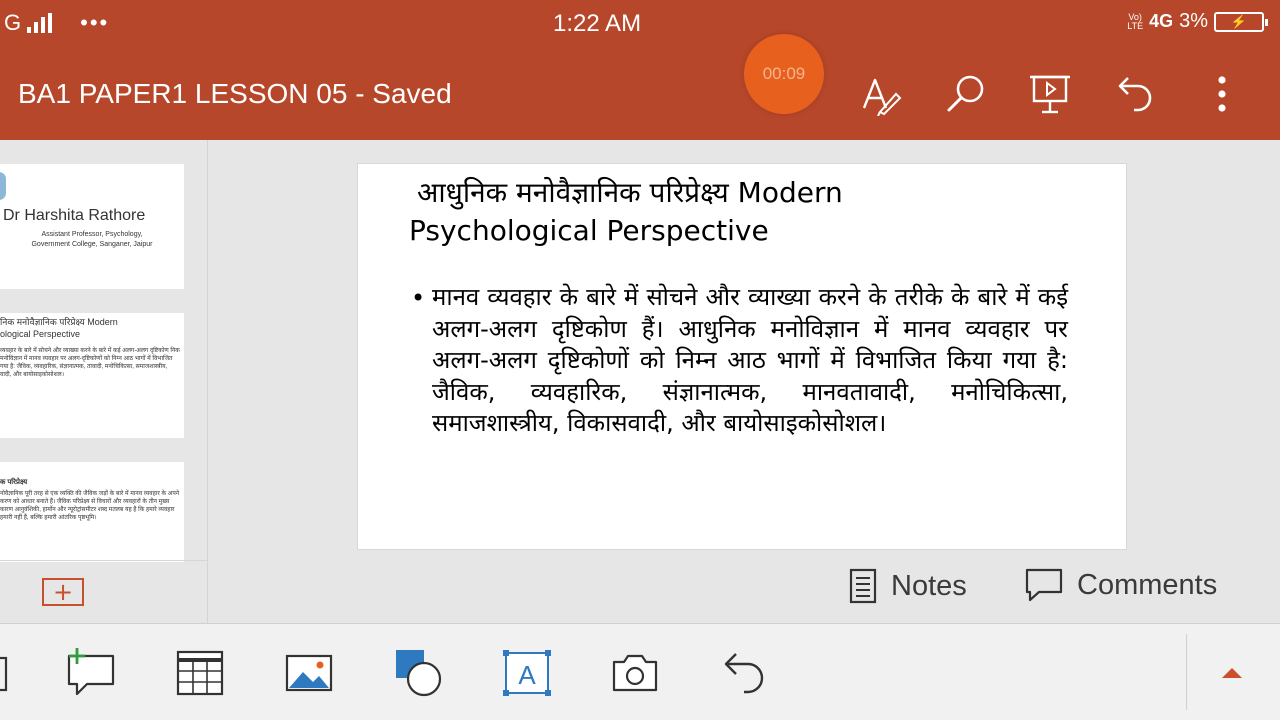 The height and width of the screenshot is (720, 1280). What do you see at coordinates (635, 673) in the screenshot?
I see `camera-icon` at bounding box center [635, 673].